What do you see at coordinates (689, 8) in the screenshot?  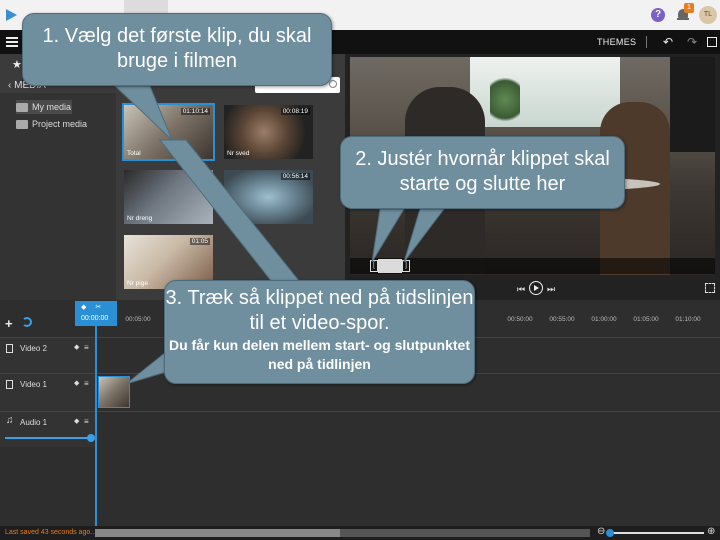 I see `notification-badge: 1` at bounding box center [689, 8].